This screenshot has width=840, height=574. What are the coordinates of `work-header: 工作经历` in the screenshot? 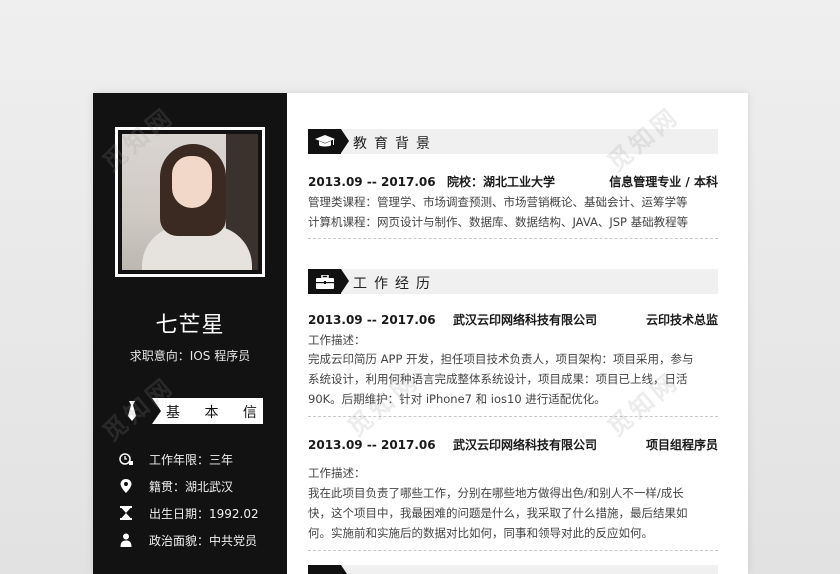 It's located at (513, 281).